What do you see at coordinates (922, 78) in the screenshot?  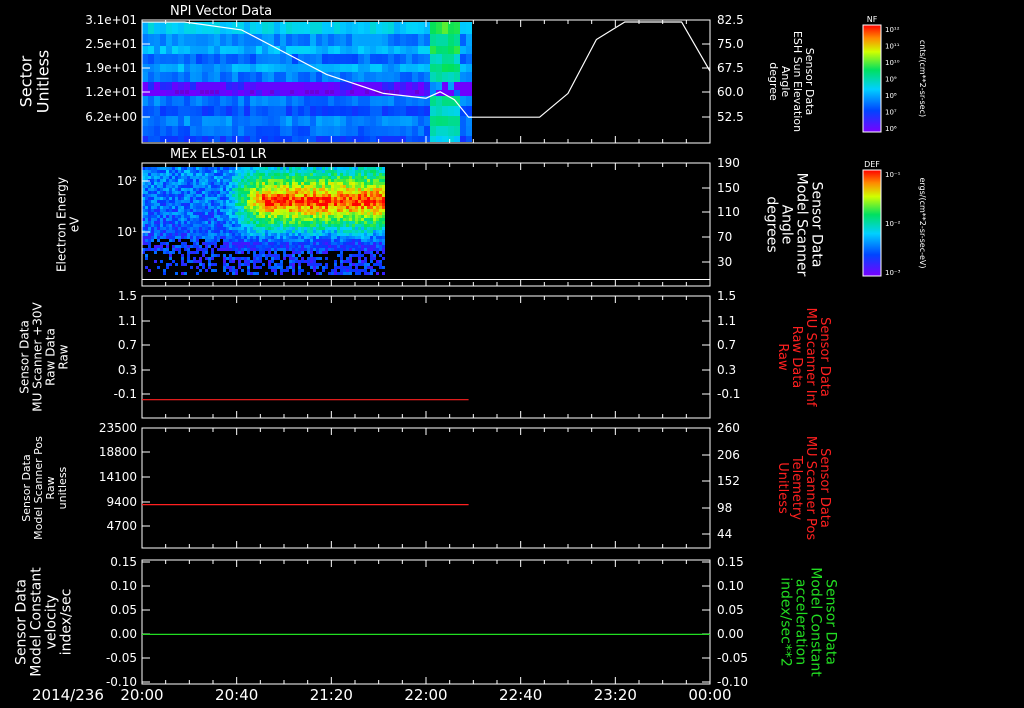 I see `colorbar-unit: cnts/(cm**2-sr-sec)` at bounding box center [922, 78].